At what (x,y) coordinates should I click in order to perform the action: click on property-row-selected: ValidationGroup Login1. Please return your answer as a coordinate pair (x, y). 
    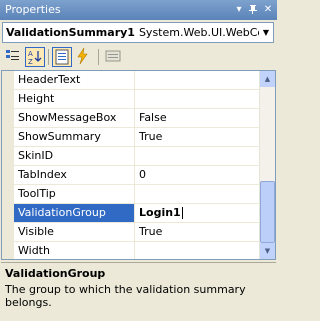
    Looking at the image, I should click on (136, 213).